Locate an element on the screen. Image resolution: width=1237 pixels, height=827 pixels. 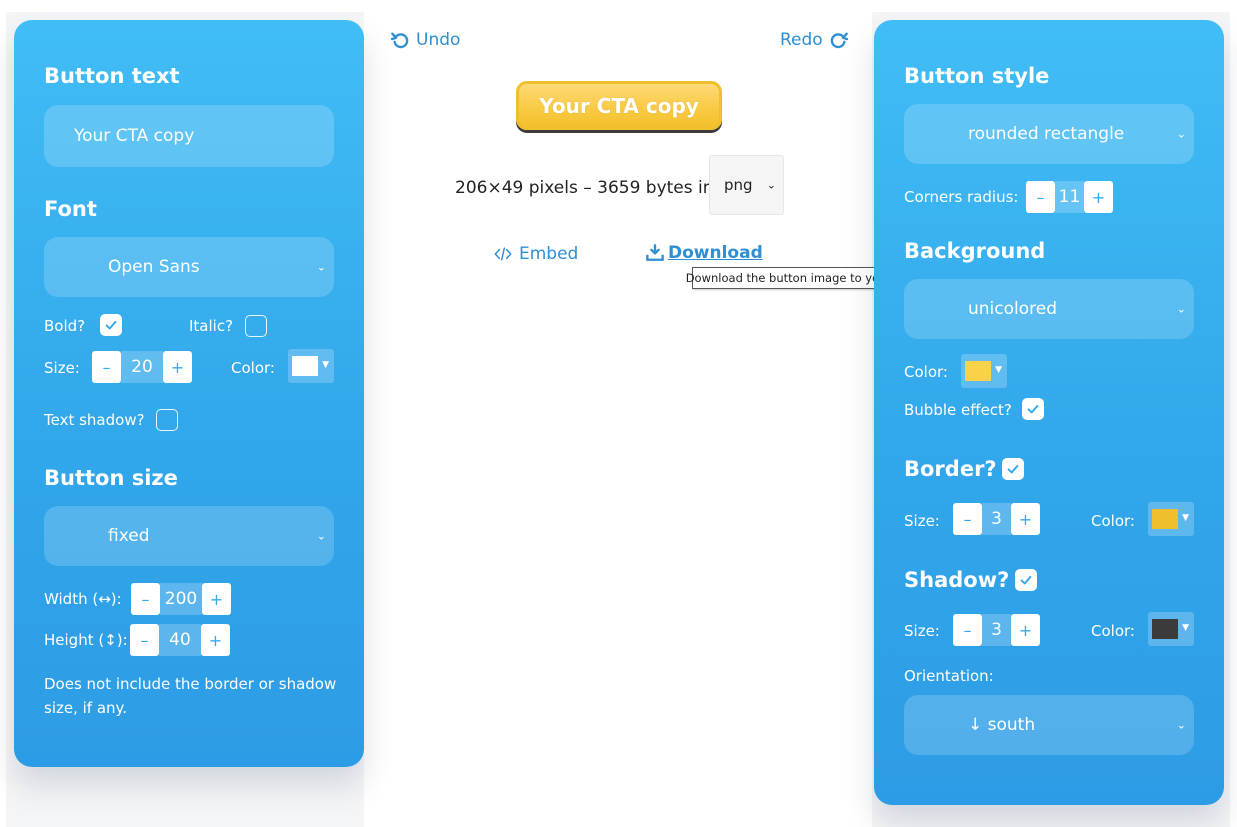
bubble-effect-label: Bubble effect? is located at coordinates (958, 410).